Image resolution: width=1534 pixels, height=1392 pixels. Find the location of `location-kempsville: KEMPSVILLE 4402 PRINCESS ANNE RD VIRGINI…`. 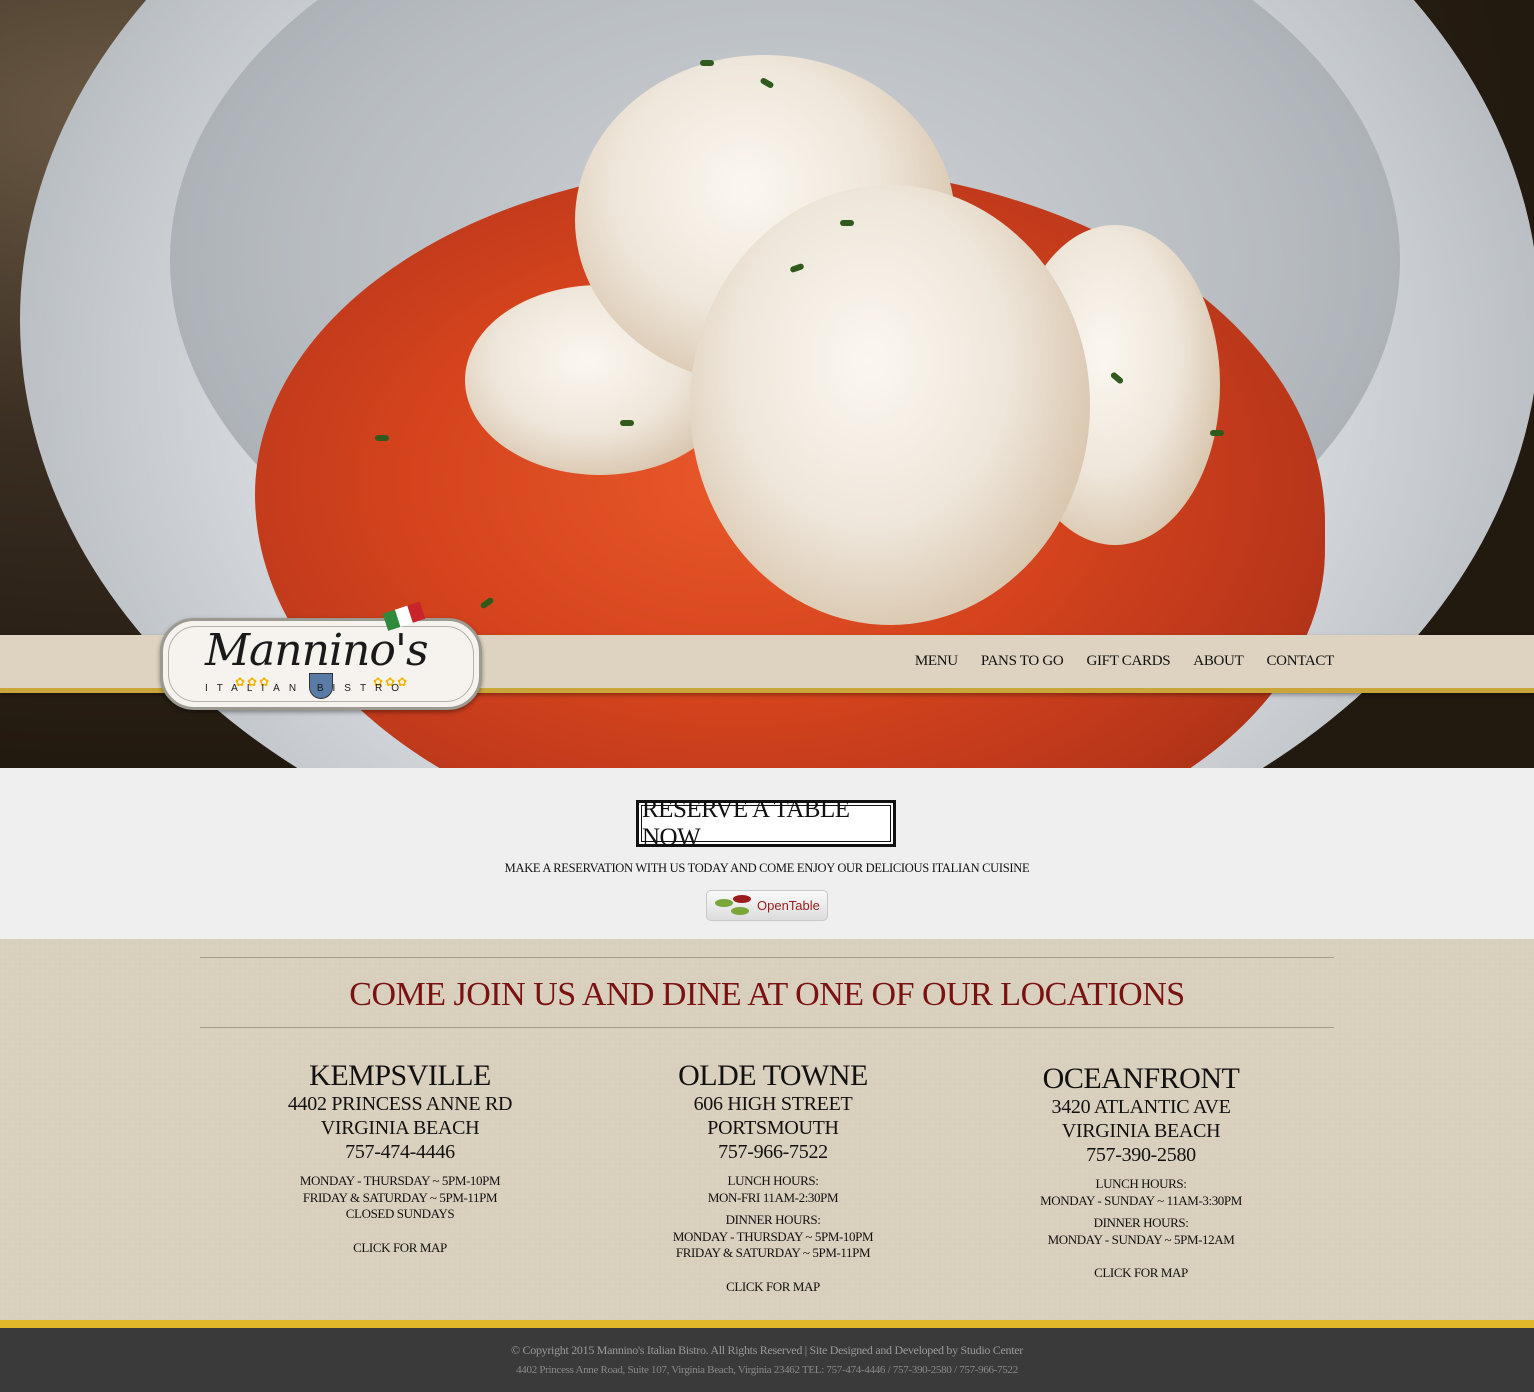

location-kempsville: KEMPSVILLE 4402 PRINCESS ANNE RD VIRGINI… is located at coordinates (400, 1158).